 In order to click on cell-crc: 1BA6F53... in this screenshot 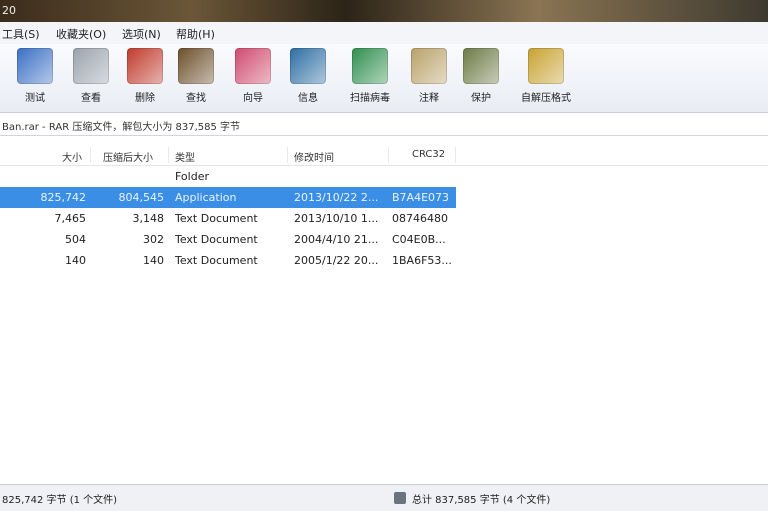, I will do `click(422, 260)`.